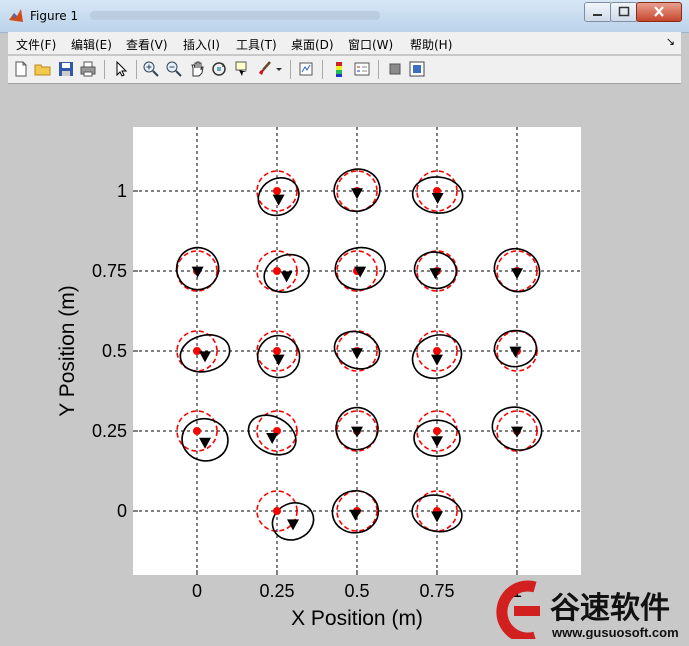 The height and width of the screenshot is (646, 689). I want to click on menu-window: 窗口(W), so click(370, 44).